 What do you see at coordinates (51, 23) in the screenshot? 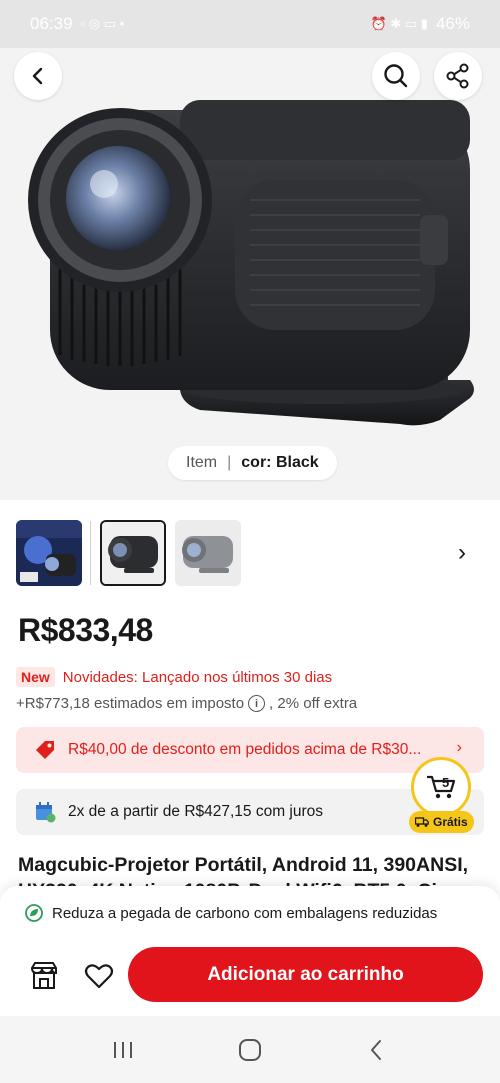
I see `status-time: 06:39` at bounding box center [51, 23].